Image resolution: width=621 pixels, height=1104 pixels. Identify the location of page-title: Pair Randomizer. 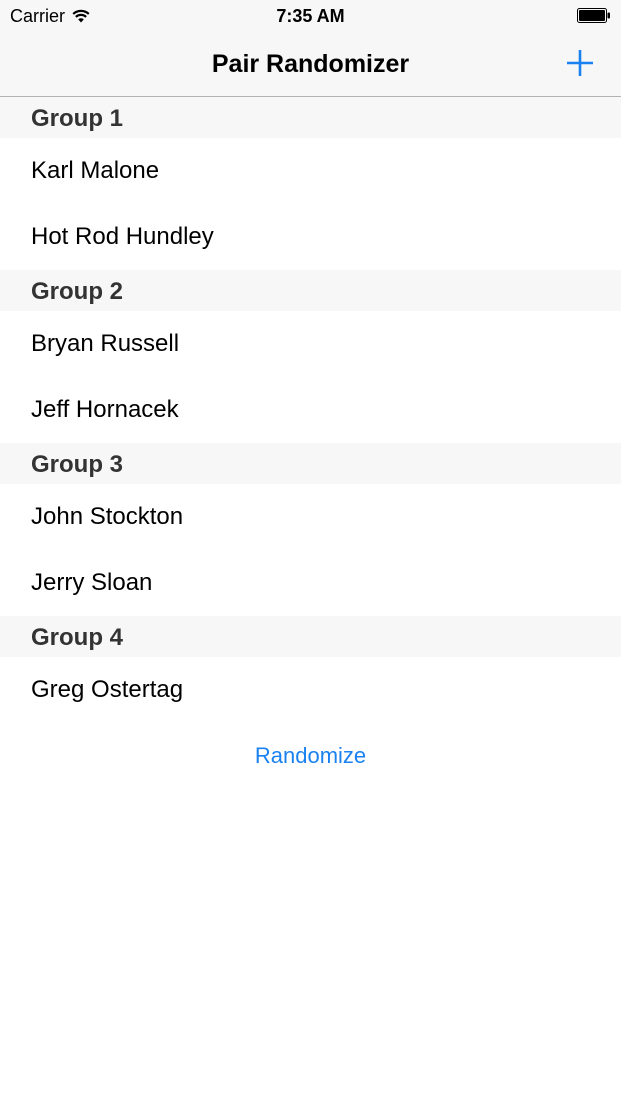
(310, 64).